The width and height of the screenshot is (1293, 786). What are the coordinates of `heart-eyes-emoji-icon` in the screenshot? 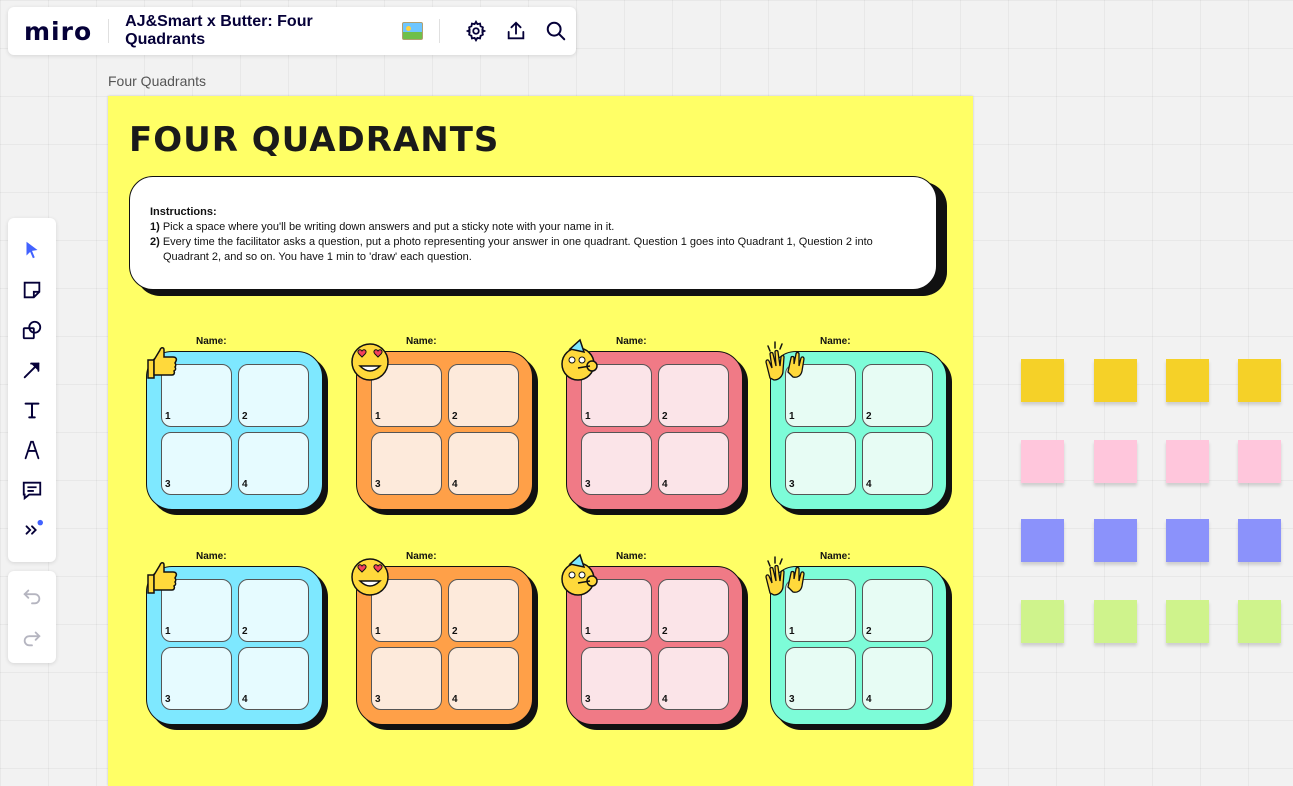 It's located at (370, 360).